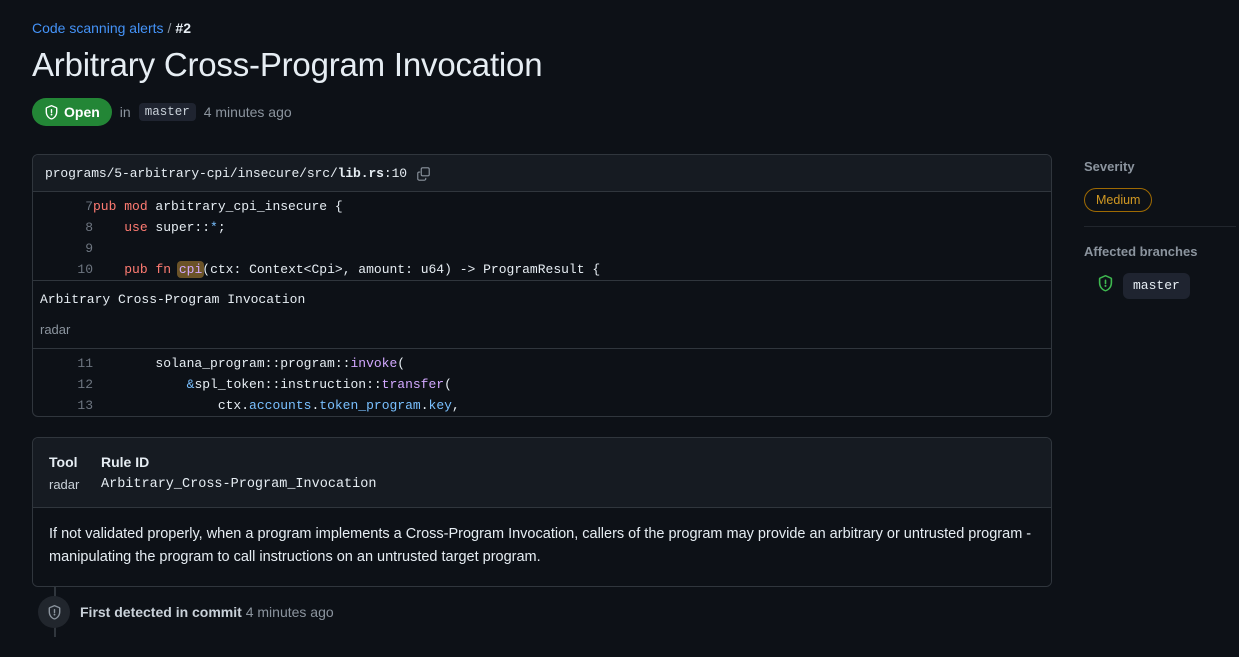 Image resolution: width=1239 pixels, height=657 pixels. I want to click on annotation-tool: radar, so click(55, 329).